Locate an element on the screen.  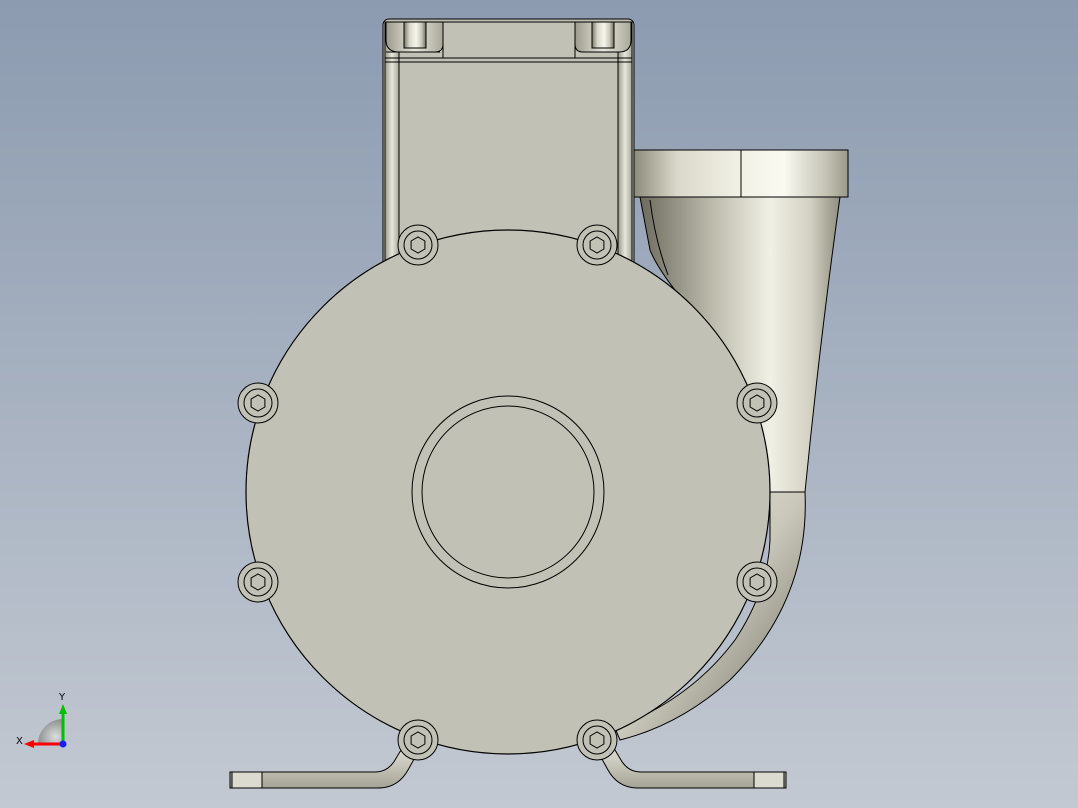
triad-z-axis is located at coordinates (63, 744).